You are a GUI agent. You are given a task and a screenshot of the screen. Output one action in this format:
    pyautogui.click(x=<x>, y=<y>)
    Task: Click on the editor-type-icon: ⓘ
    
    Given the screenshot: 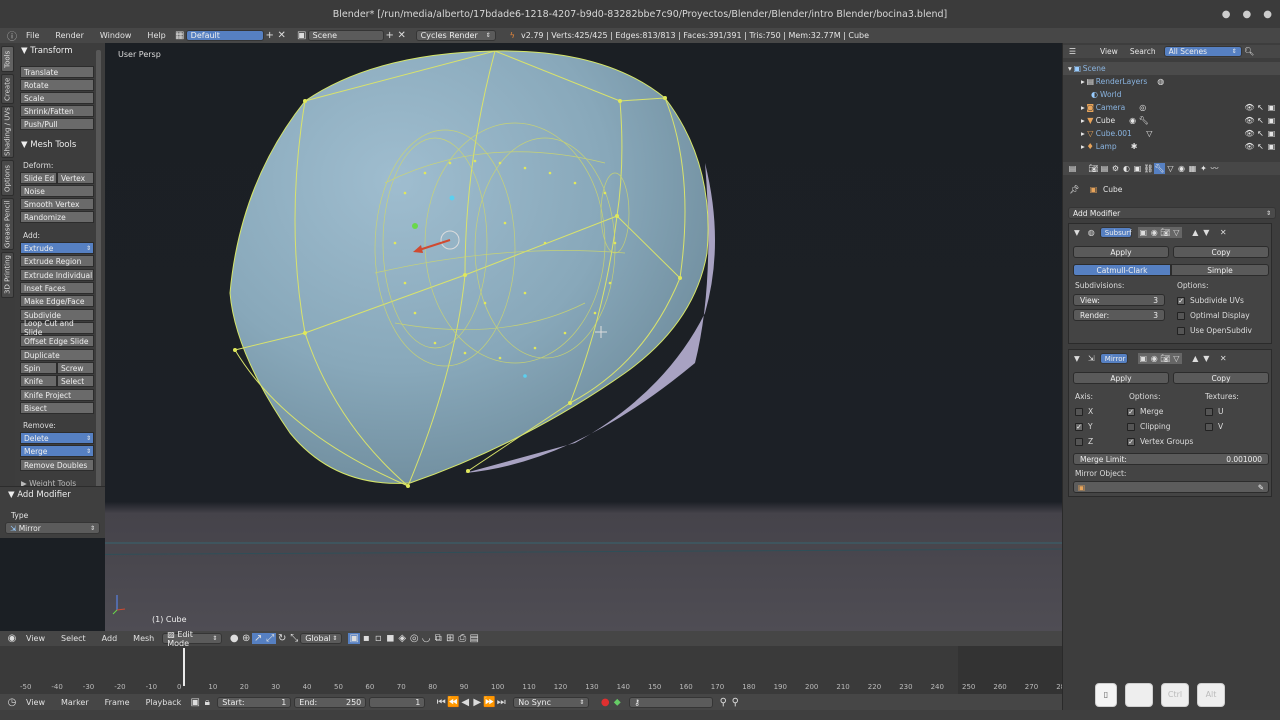 What is the action you would take?
    pyautogui.click(x=12, y=36)
    